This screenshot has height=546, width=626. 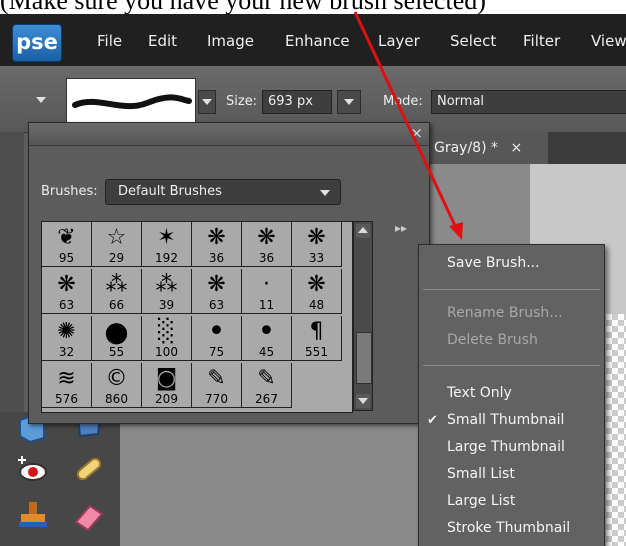 What do you see at coordinates (230, 41) in the screenshot?
I see `menu-image: Image` at bounding box center [230, 41].